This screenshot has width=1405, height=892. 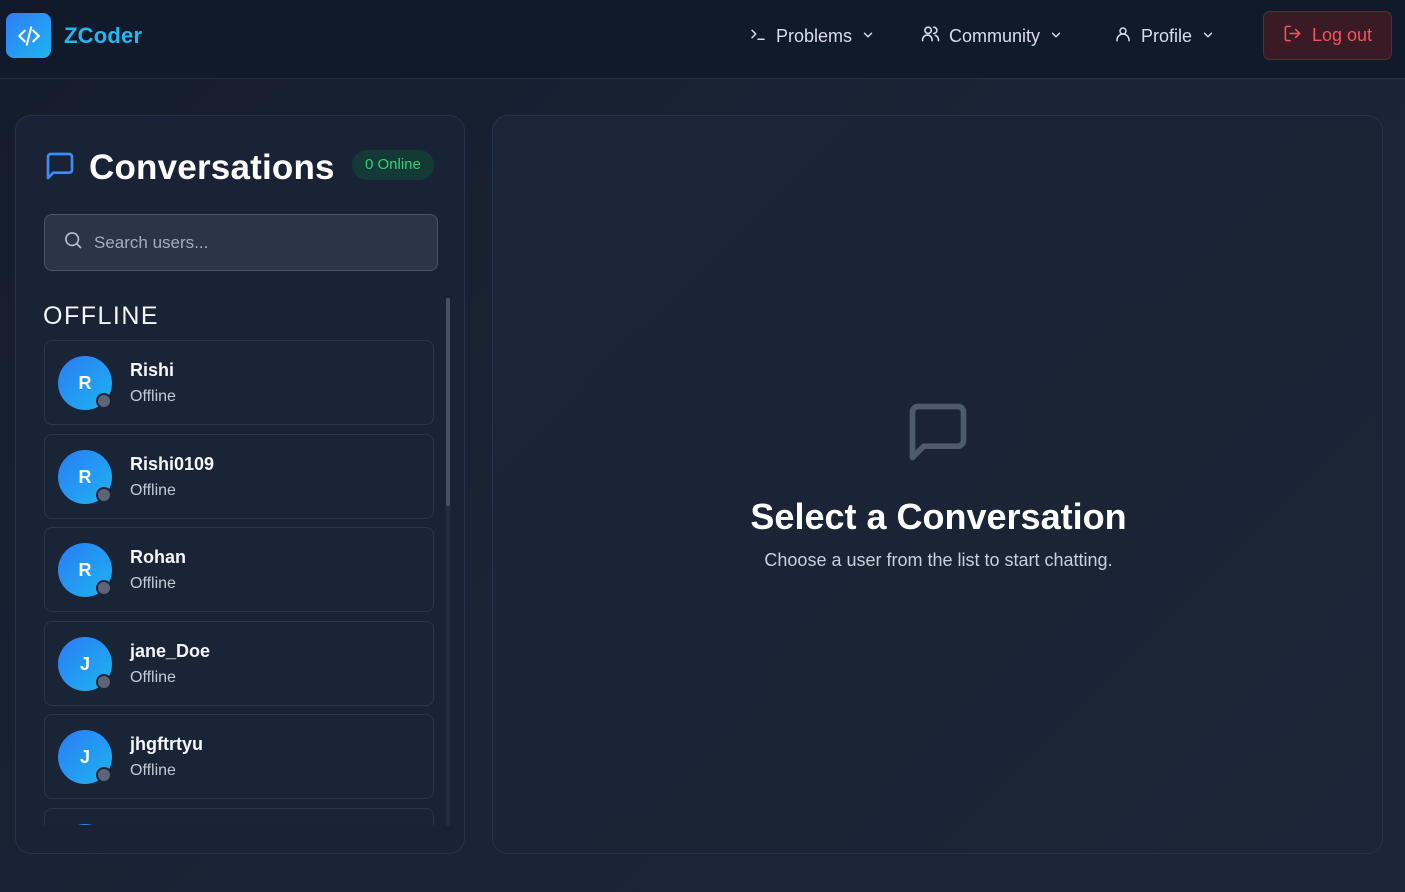 What do you see at coordinates (393, 165) in the screenshot?
I see `online-count-badge: 0 Online` at bounding box center [393, 165].